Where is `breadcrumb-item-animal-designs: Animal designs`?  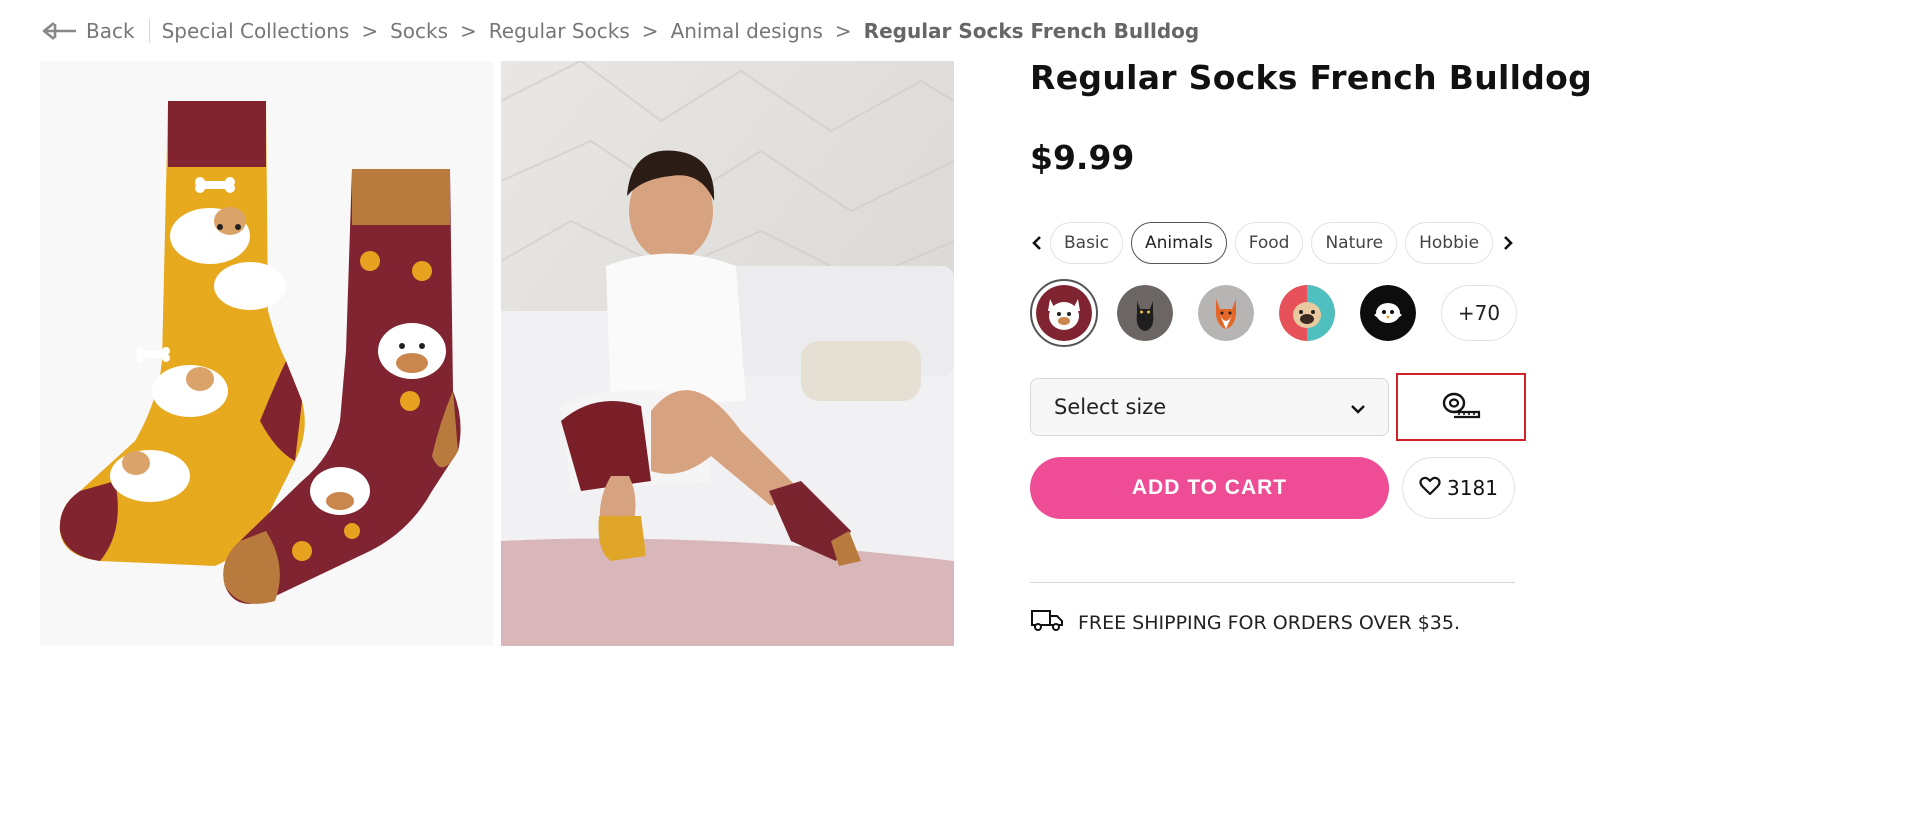
breadcrumb-item-animal-designs: Animal designs is located at coordinates (747, 31).